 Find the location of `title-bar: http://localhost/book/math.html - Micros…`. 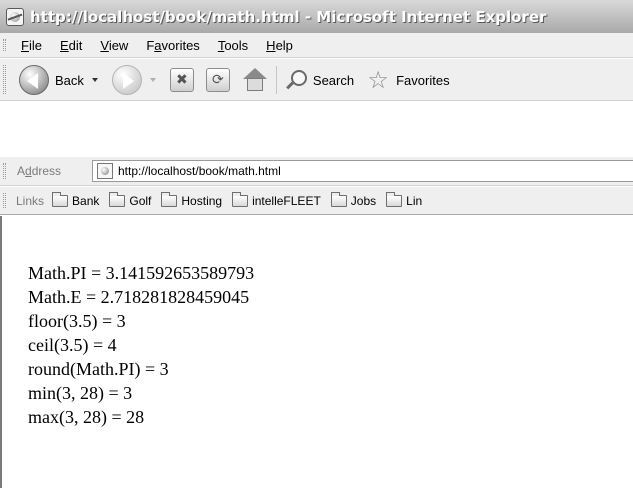

title-bar: http://localhost/book/math.html - Micros… is located at coordinates (316, 16).